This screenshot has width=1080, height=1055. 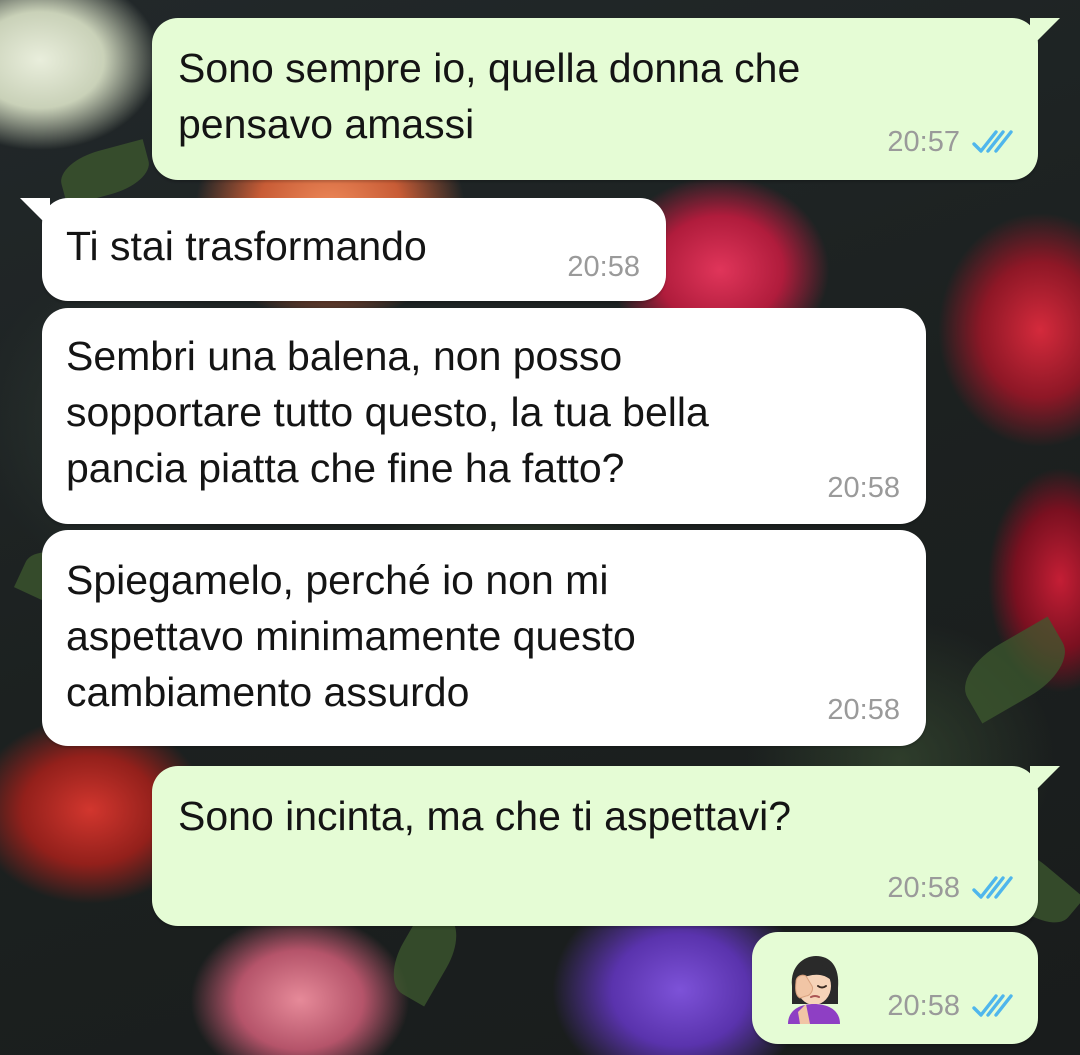 I want to click on message-time: 20:57, so click(x=923, y=142).